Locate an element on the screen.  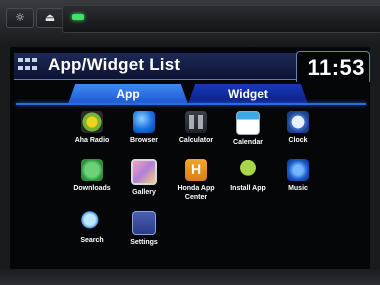
clock-time: 11:53 is located at coordinates (336, 67).